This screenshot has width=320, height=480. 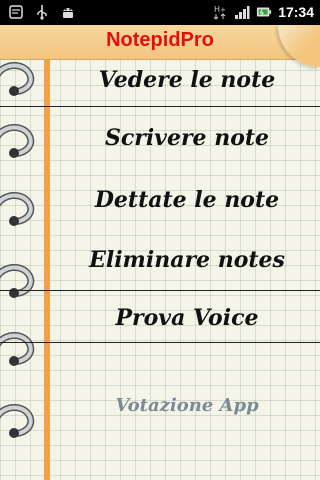 I want to click on status-time: 17:34, so click(x=296, y=12).